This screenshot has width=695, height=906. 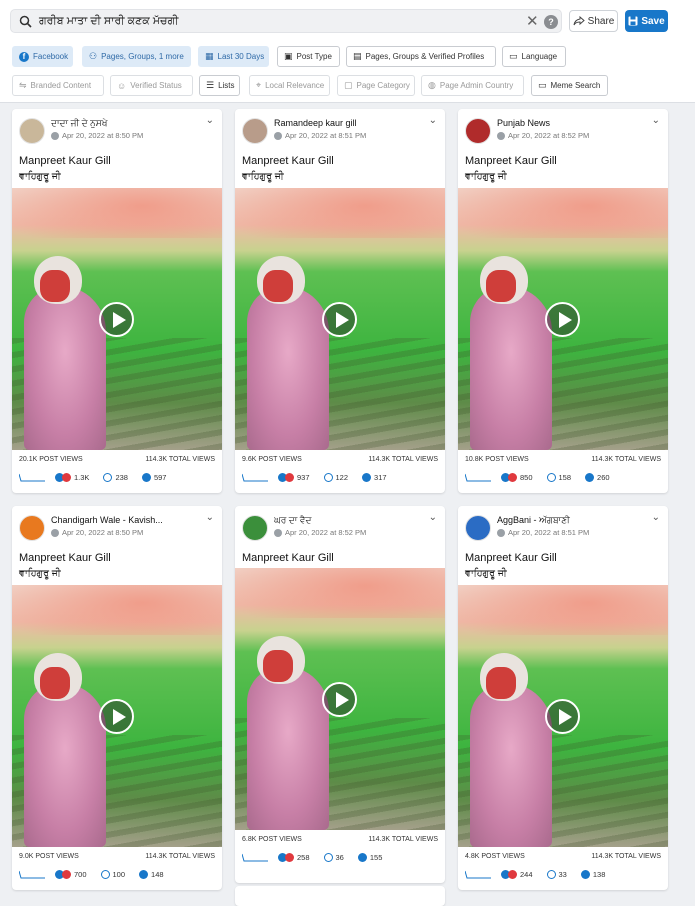 I want to click on filter-chip-pages-groups-1-more: ⚇ Pages, Groups, 1 more, so click(x=136, y=56).